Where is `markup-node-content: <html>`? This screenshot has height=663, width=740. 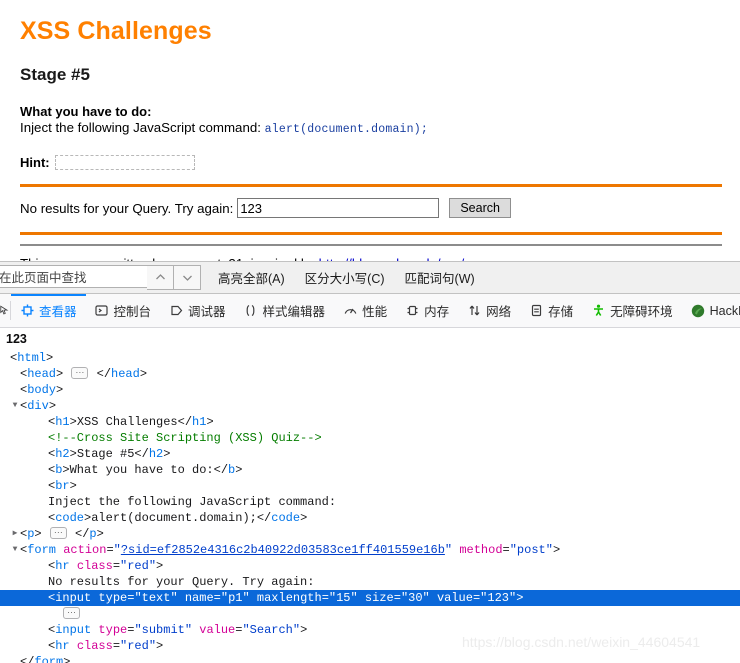
markup-node-content: <html> is located at coordinates (32, 358).